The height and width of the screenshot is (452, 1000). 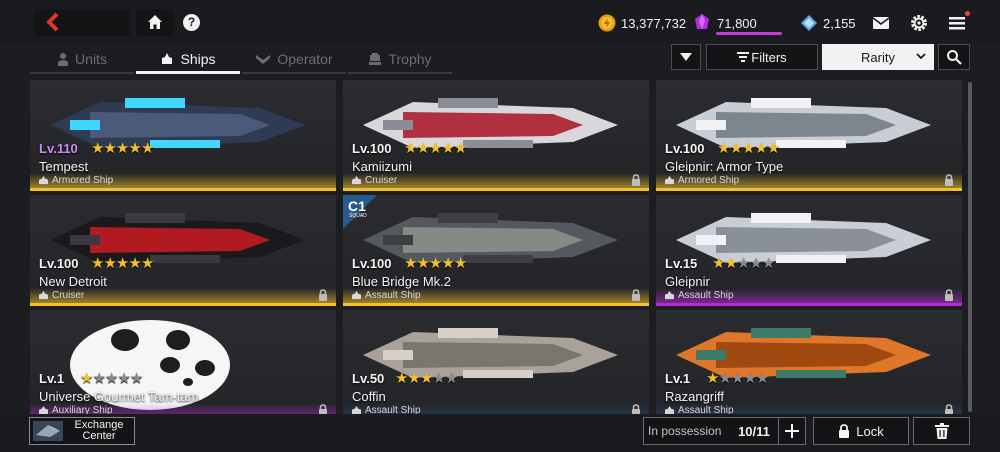 I want to click on possession-label: In possession, so click(x=685, y=431).